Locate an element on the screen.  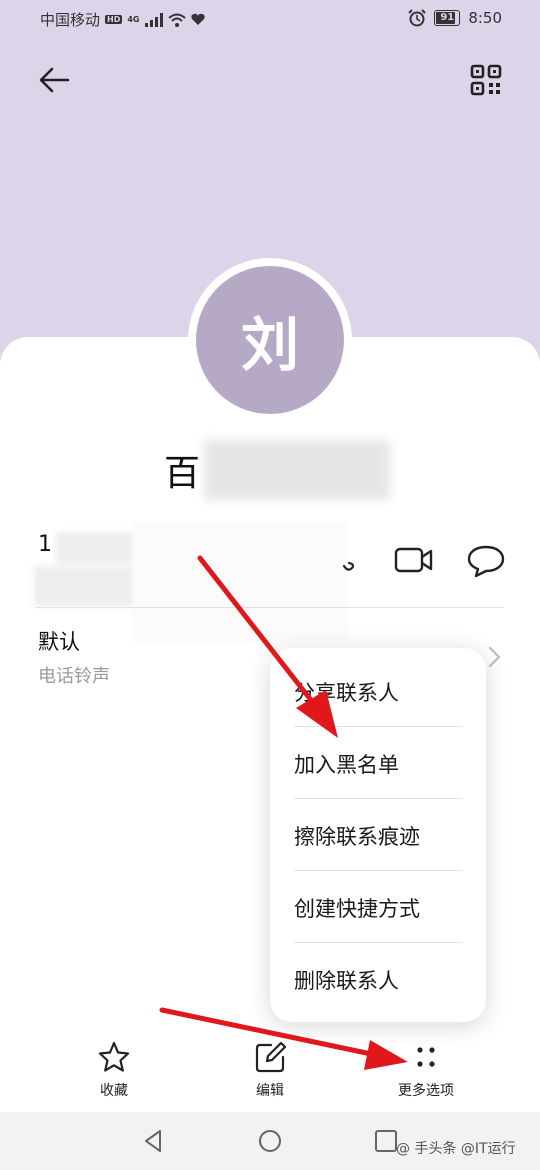
edit-button: 编辑 is located at coordinates (270, 1072).